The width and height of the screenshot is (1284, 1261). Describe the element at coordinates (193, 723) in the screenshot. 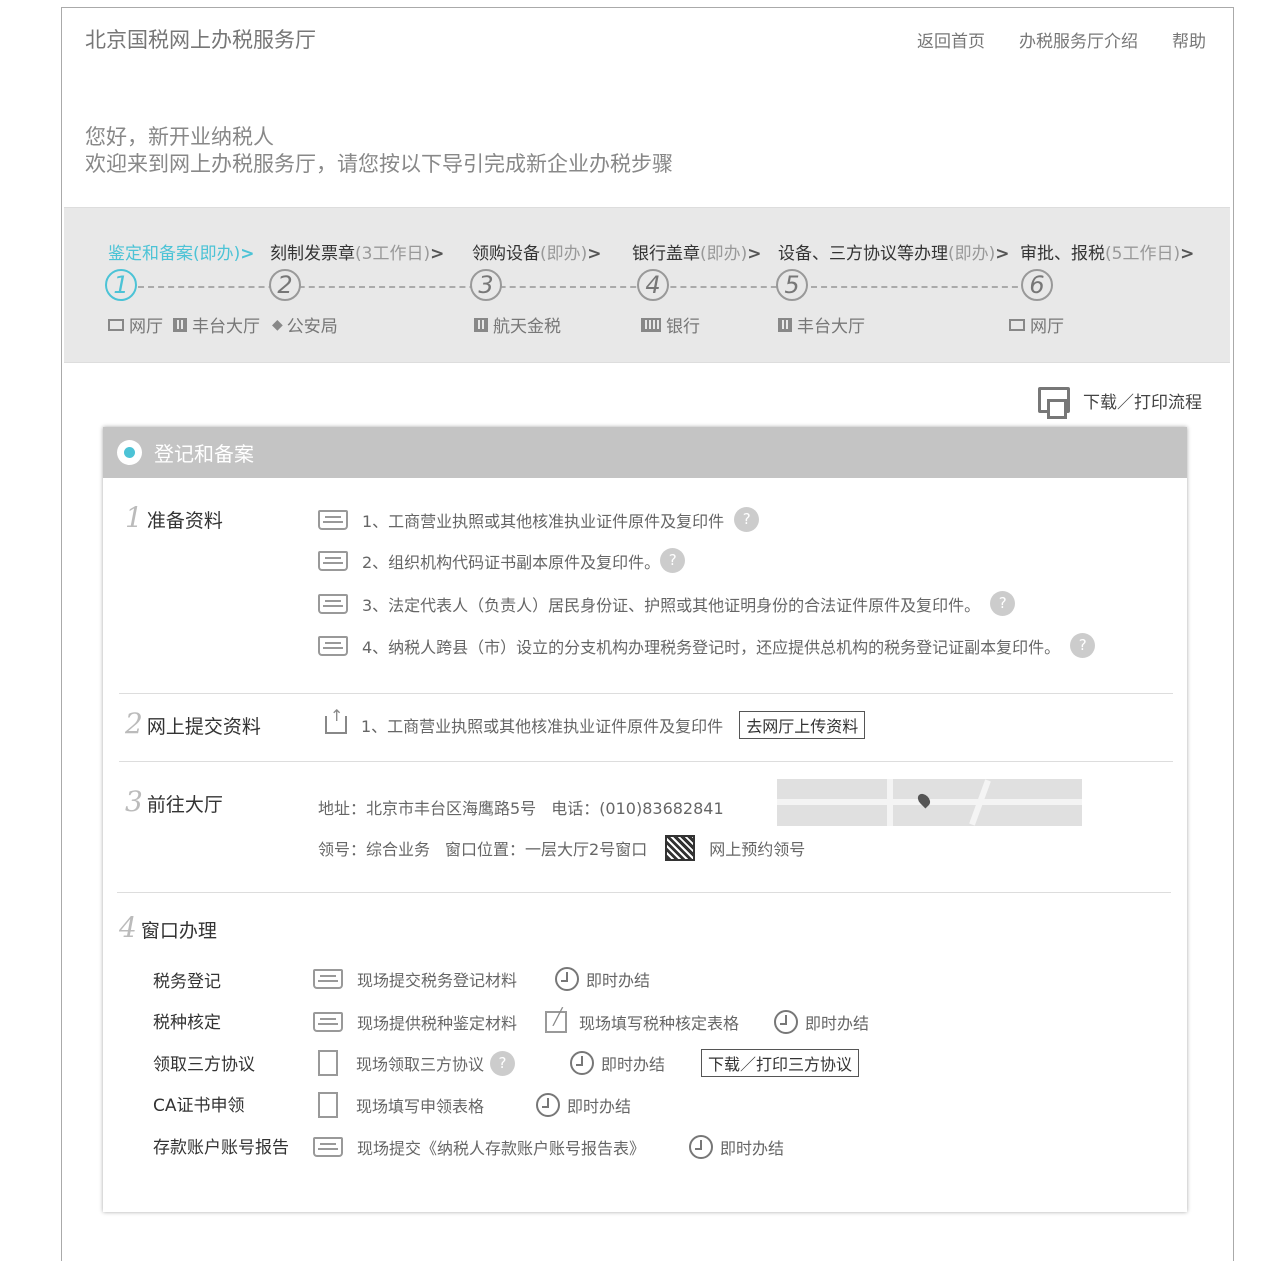

I see `section-2-title: 2 网上提交资料` at that location.